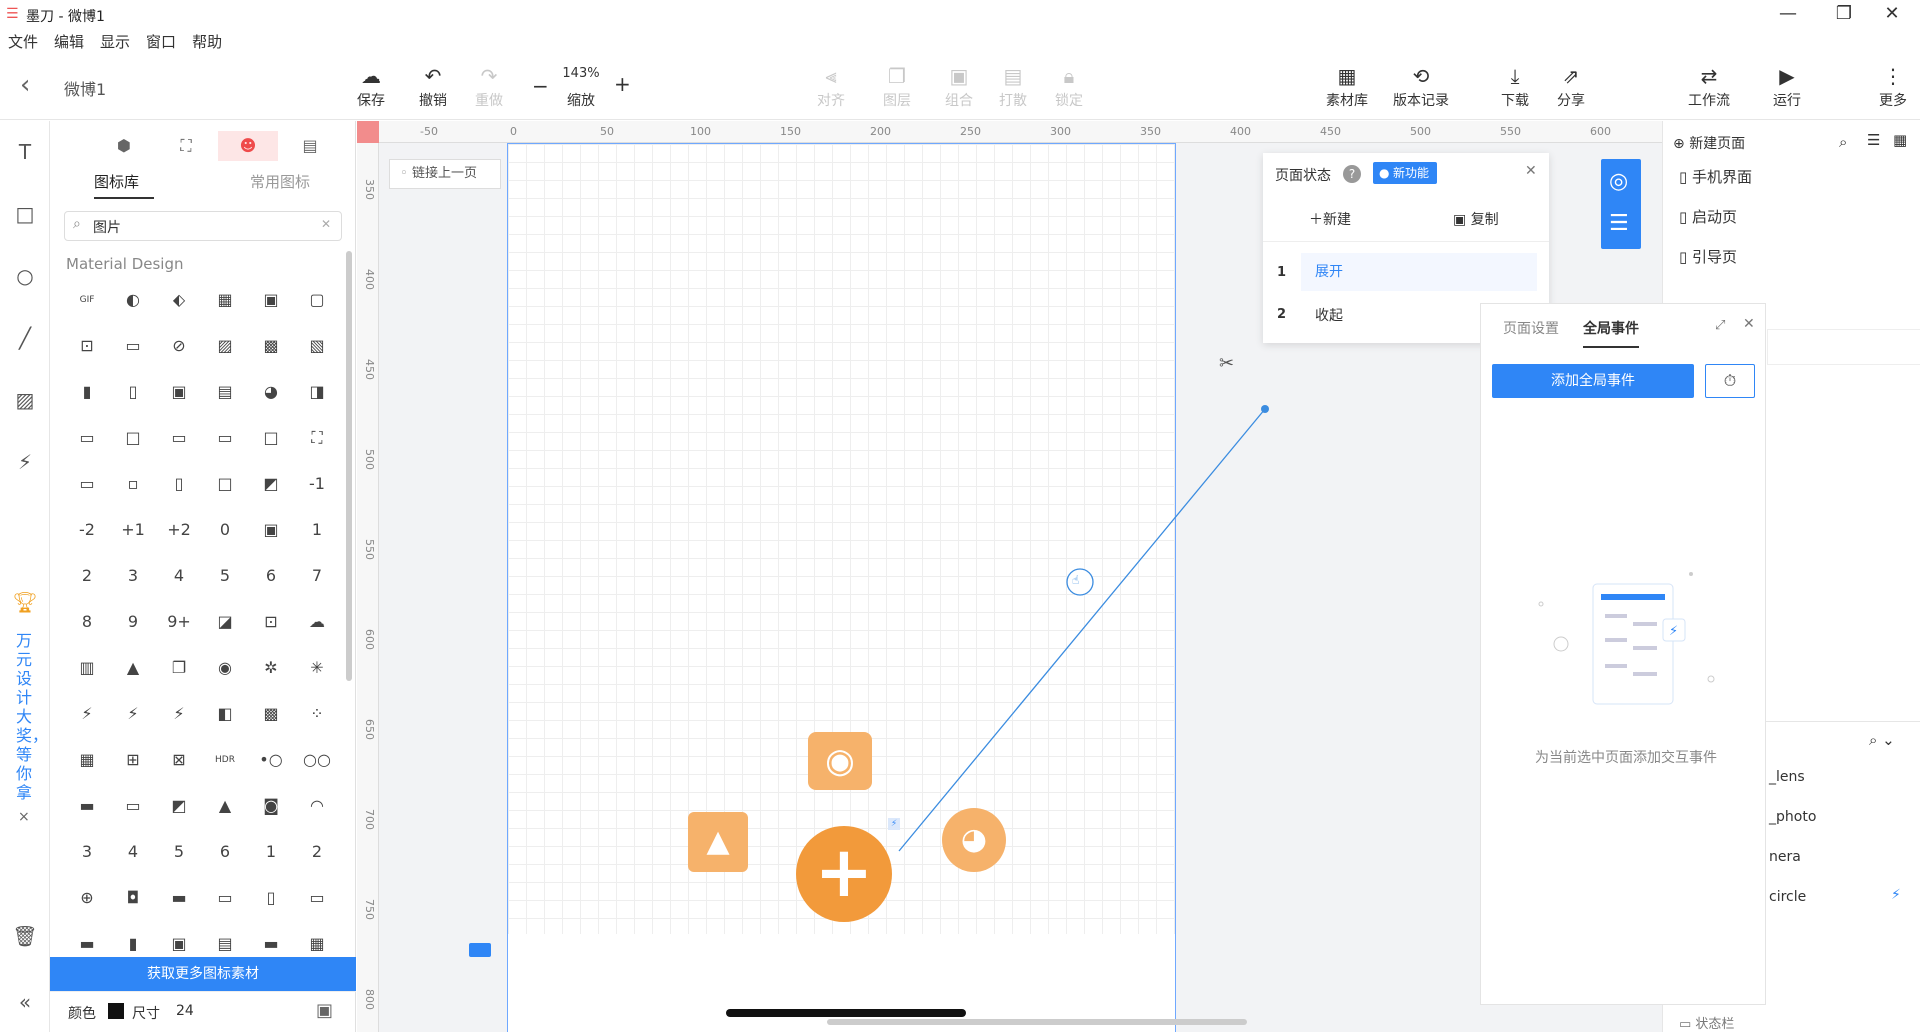 The width and height of the screenshot is (1920, 1032). Describe the element at coordinates (25, 936) in the screenshot. I see `trash-icon: 🗑︎` at that location.